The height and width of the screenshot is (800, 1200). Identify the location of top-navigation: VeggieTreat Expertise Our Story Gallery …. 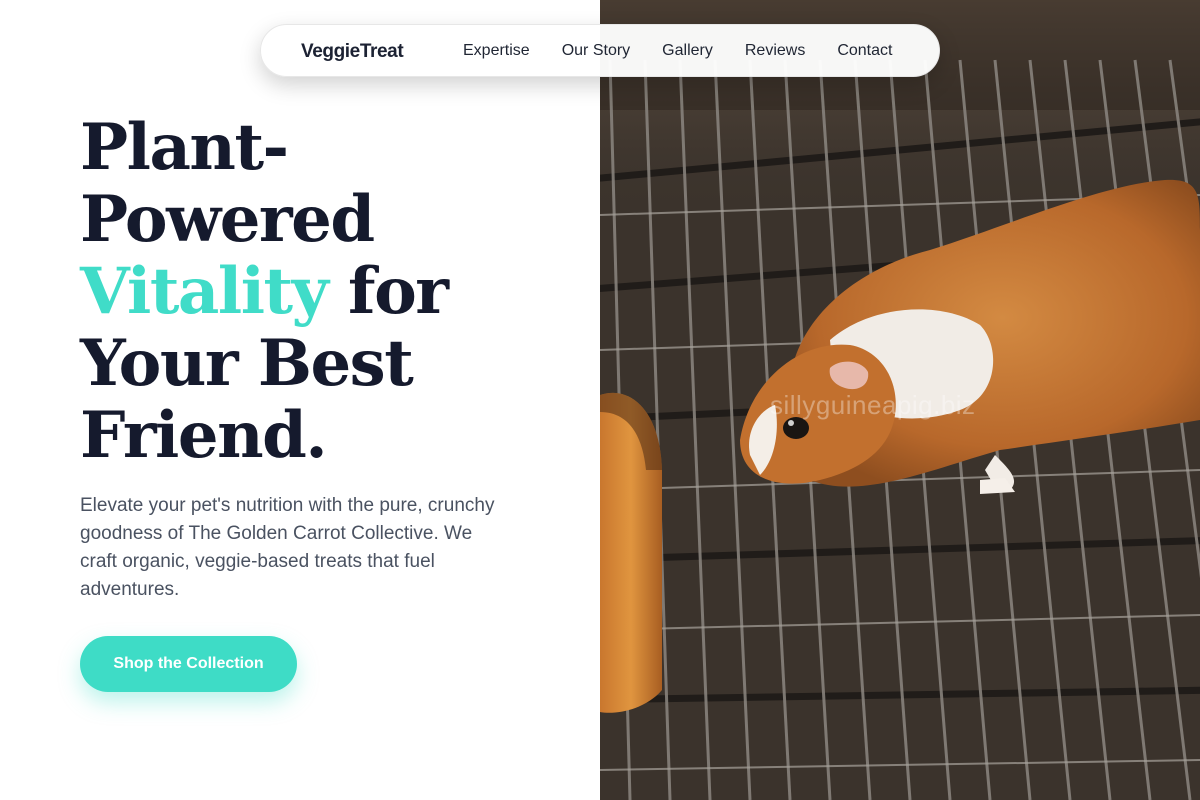
(600, 50).